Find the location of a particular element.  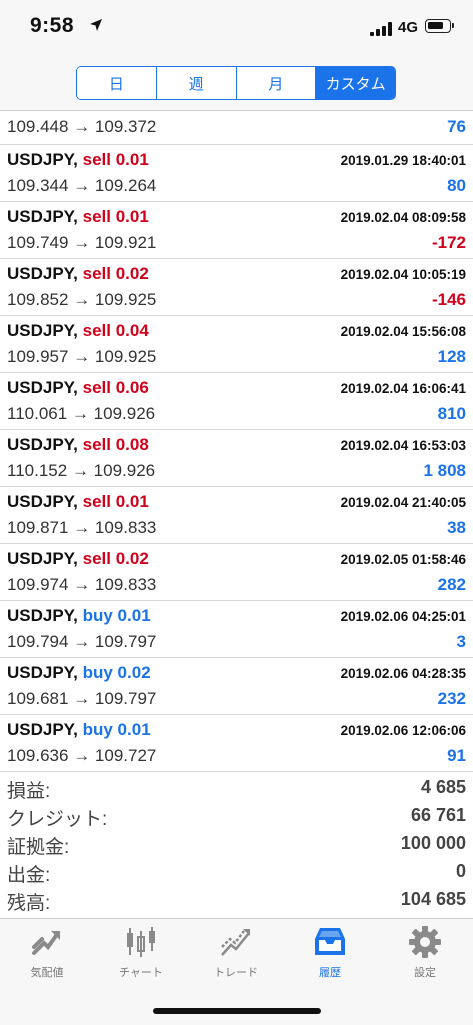

summary-value: 66 761 is located at coordinates (438, 815).